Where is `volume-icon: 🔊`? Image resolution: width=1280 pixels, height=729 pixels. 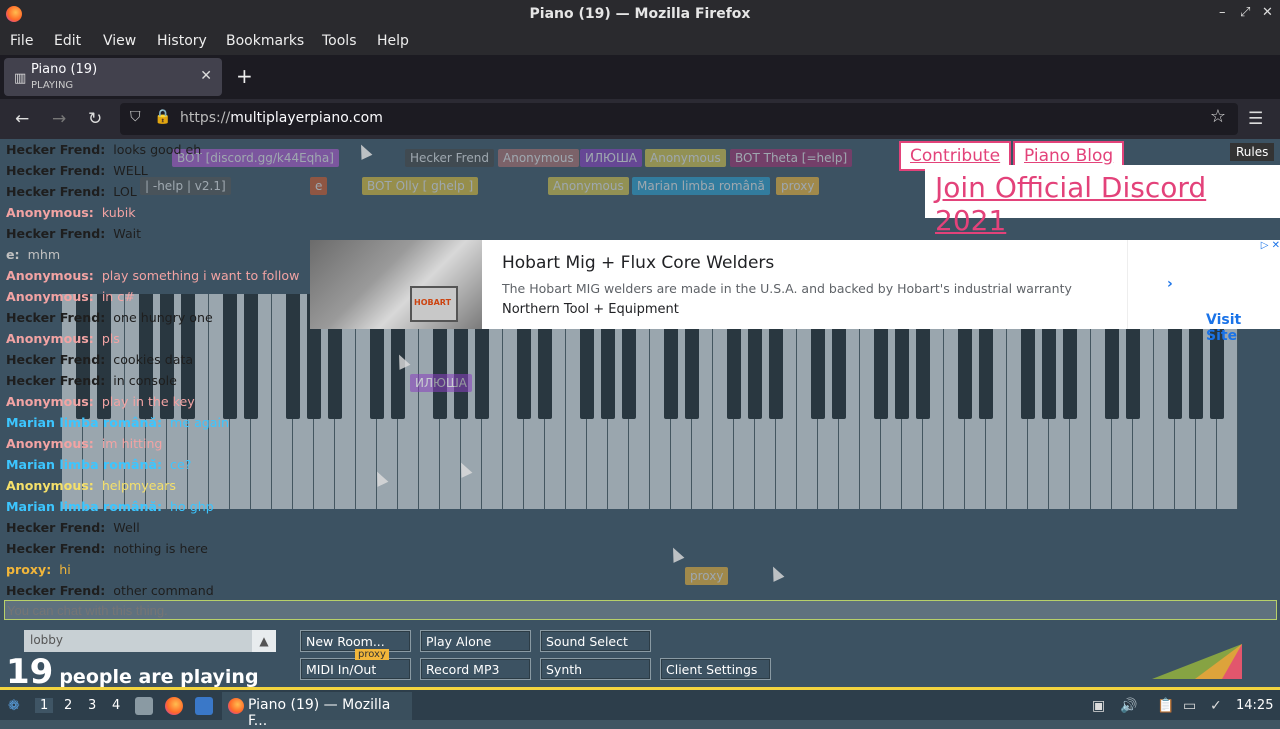 volume-icon: 🔊 is located at coordinates (1128, 706).